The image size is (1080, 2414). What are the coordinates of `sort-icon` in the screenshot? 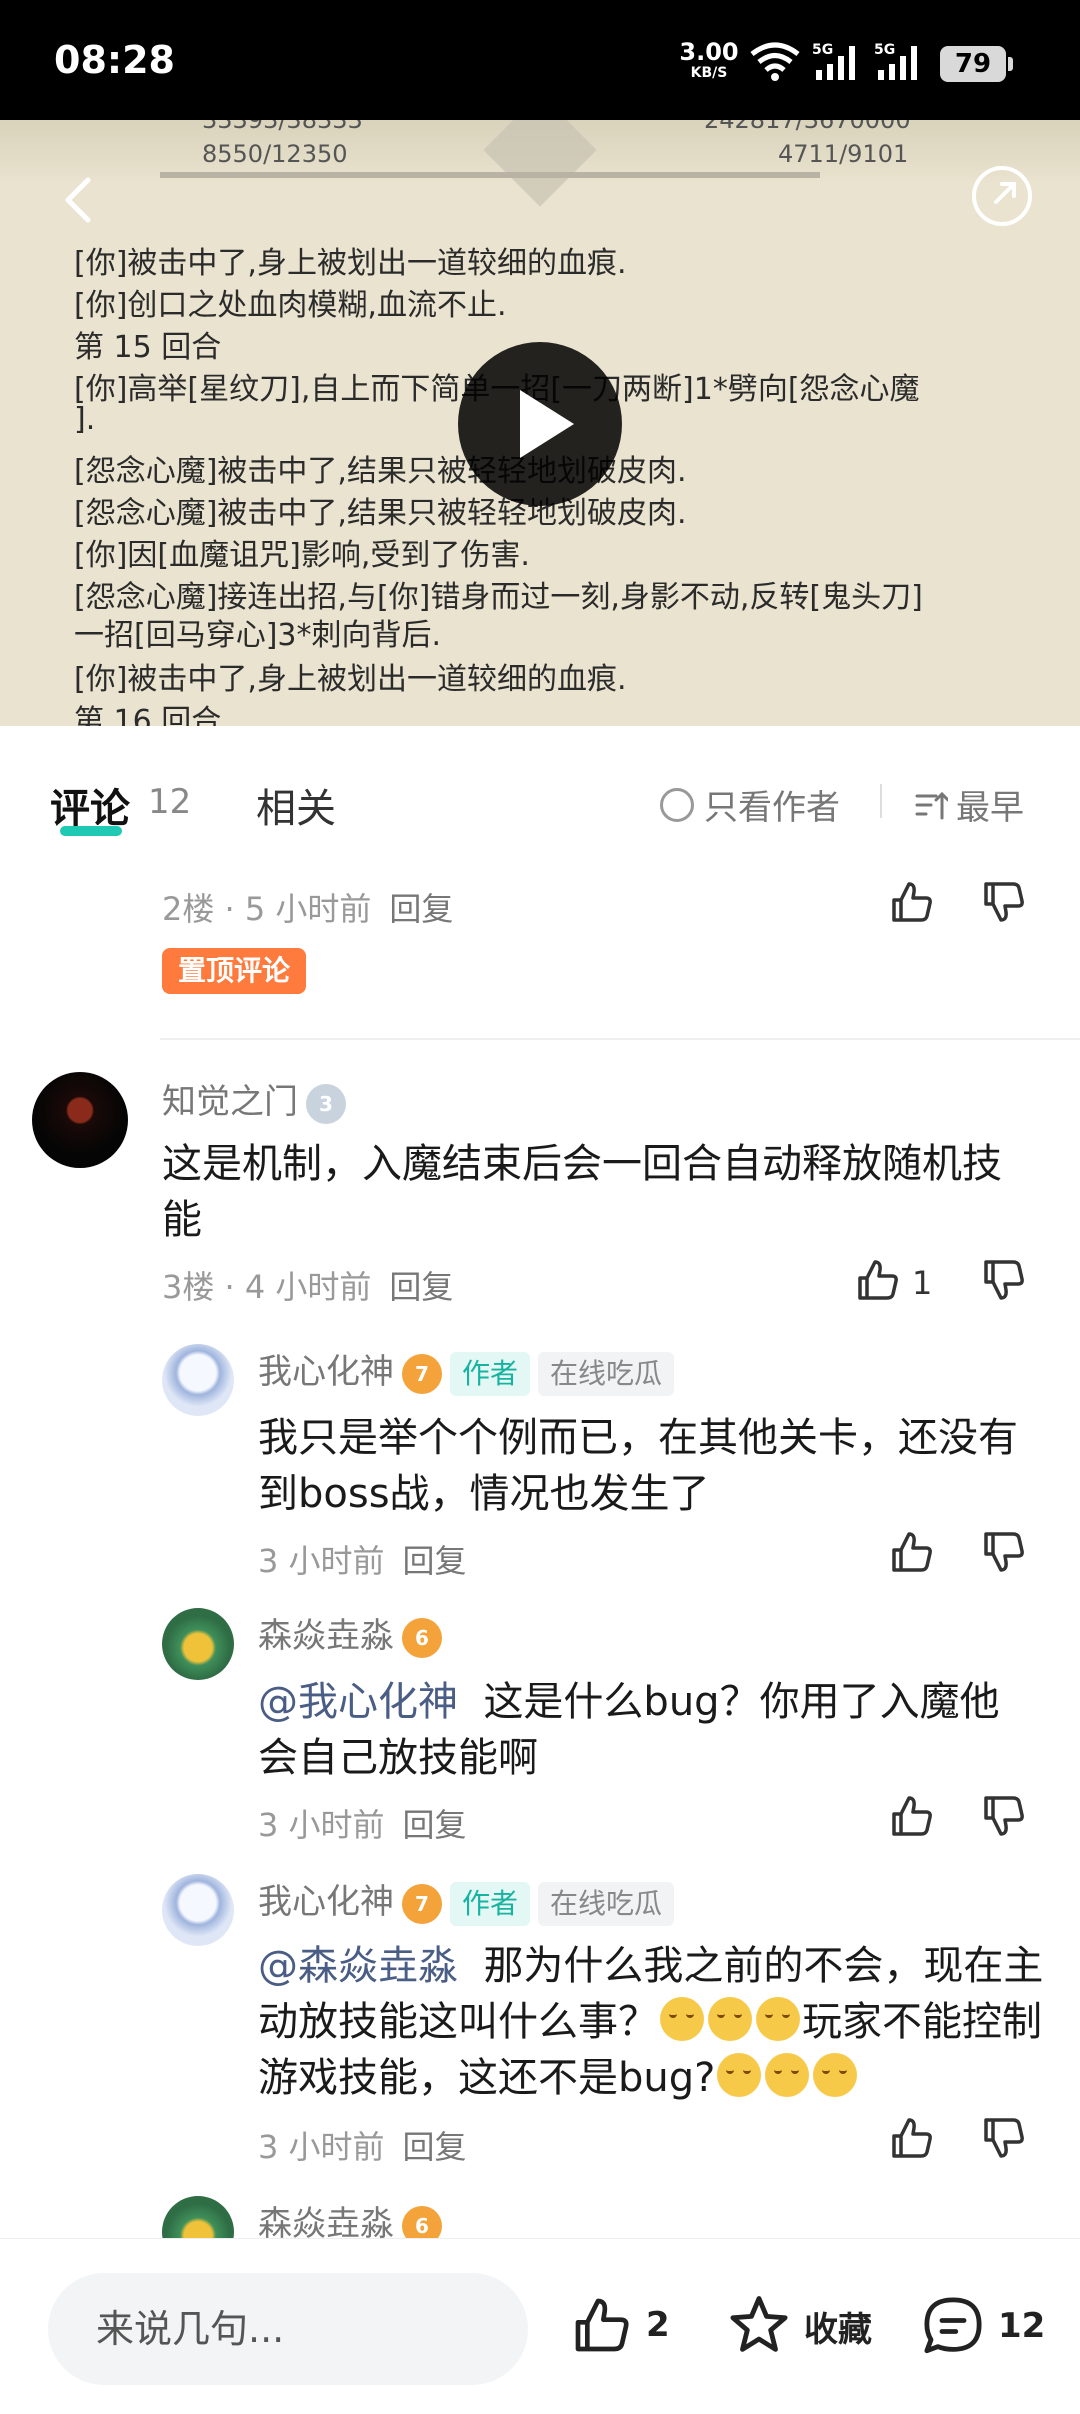 It's located at (931, 805).